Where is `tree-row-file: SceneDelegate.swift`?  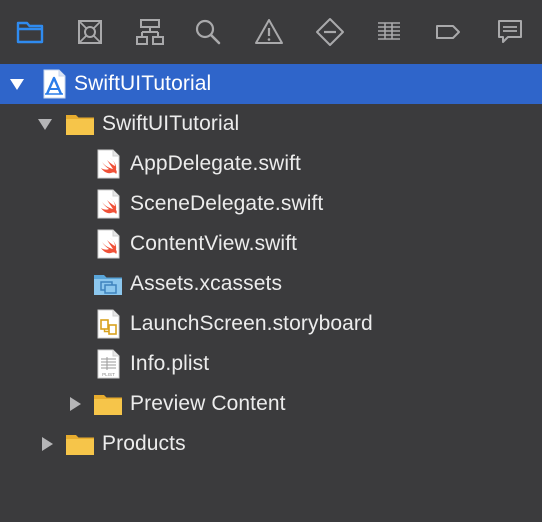 tree-row-file: SceneDelegate.swift is located at coordinates (271, 204).